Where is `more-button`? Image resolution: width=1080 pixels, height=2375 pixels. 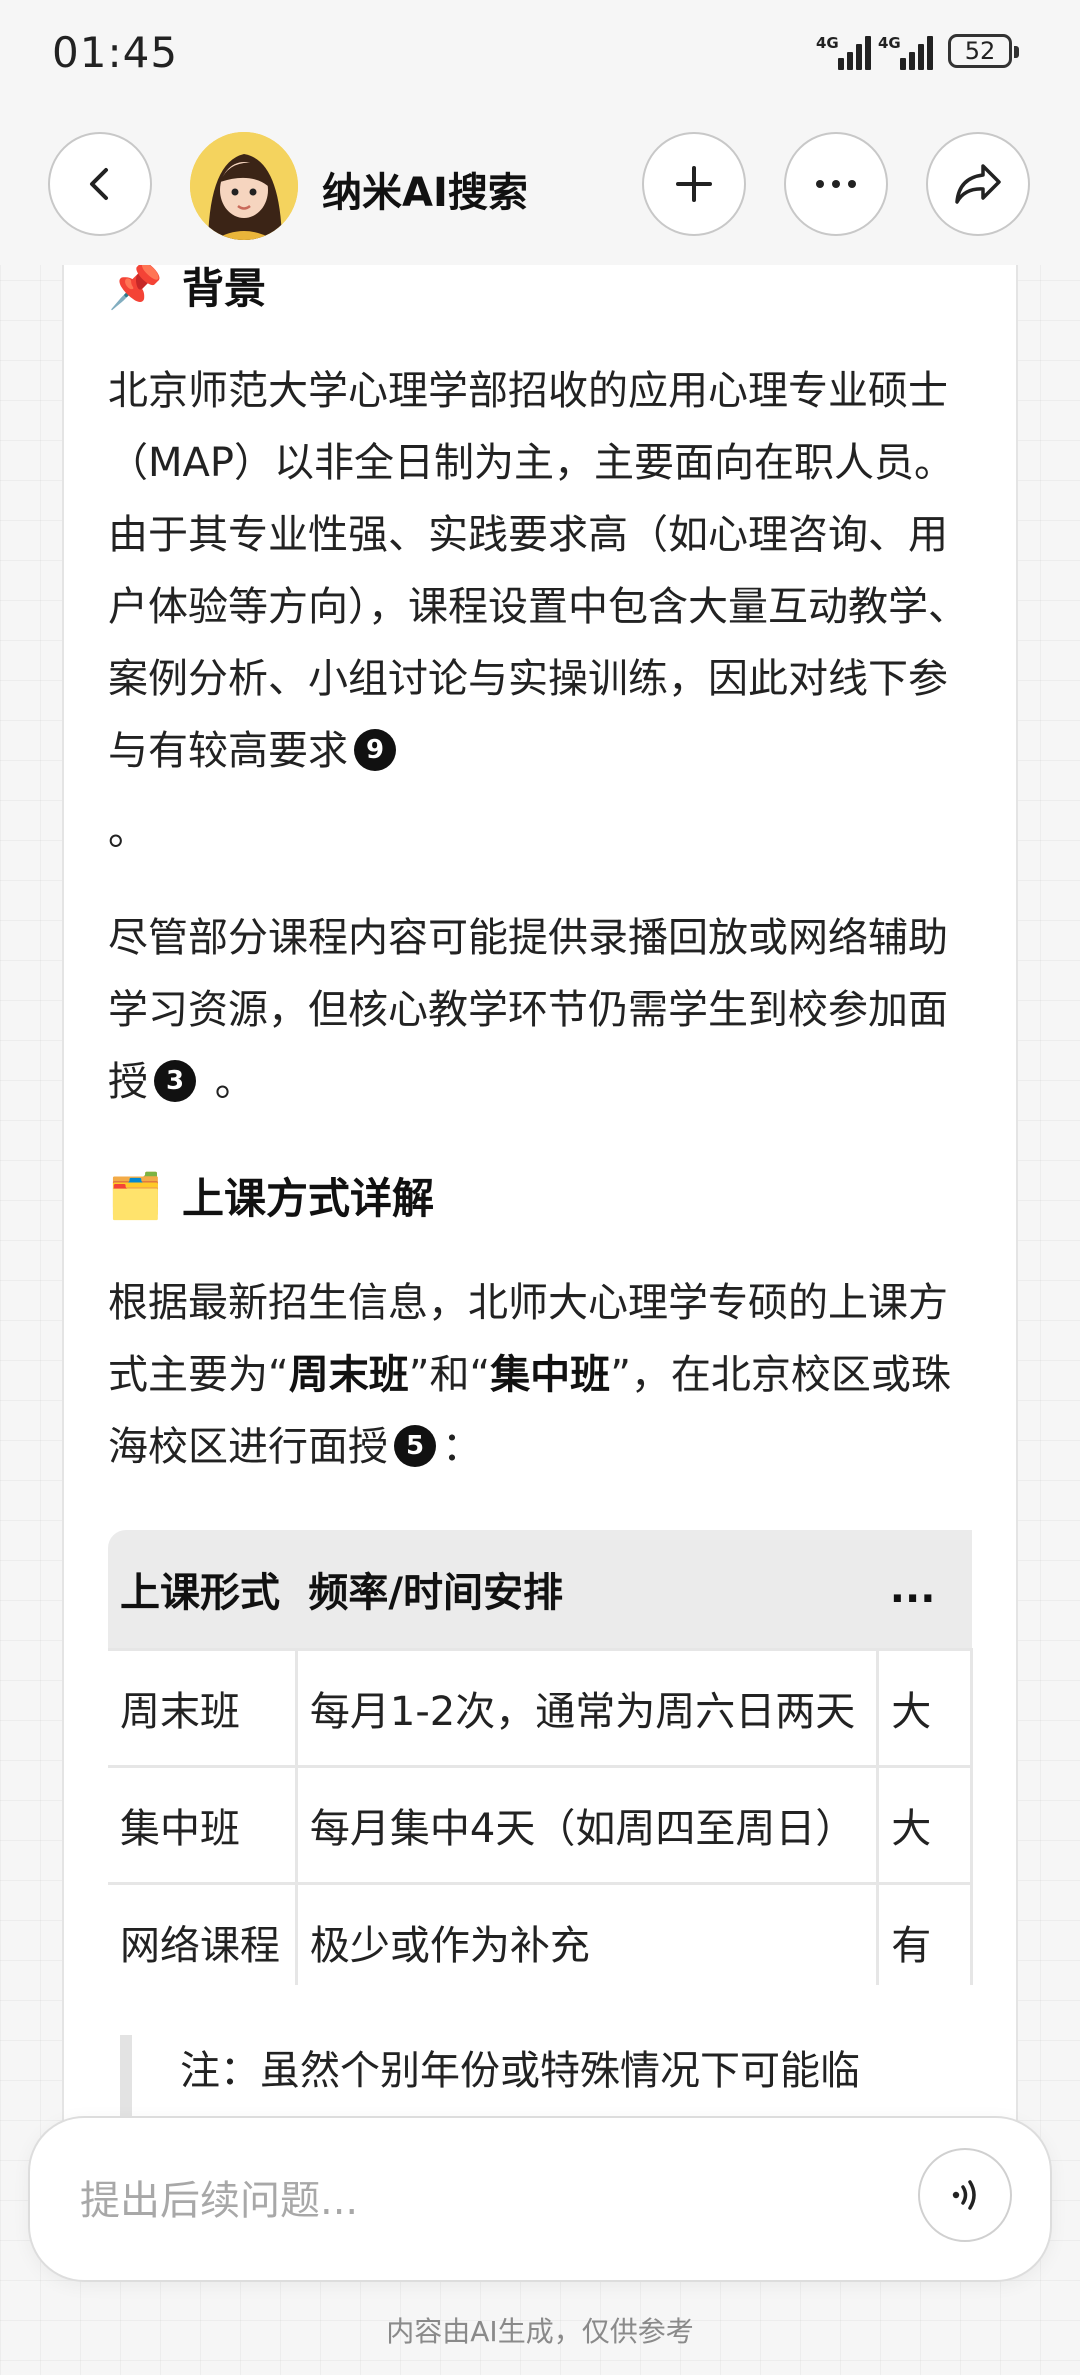 more-button is located at coordinates (836, 184).